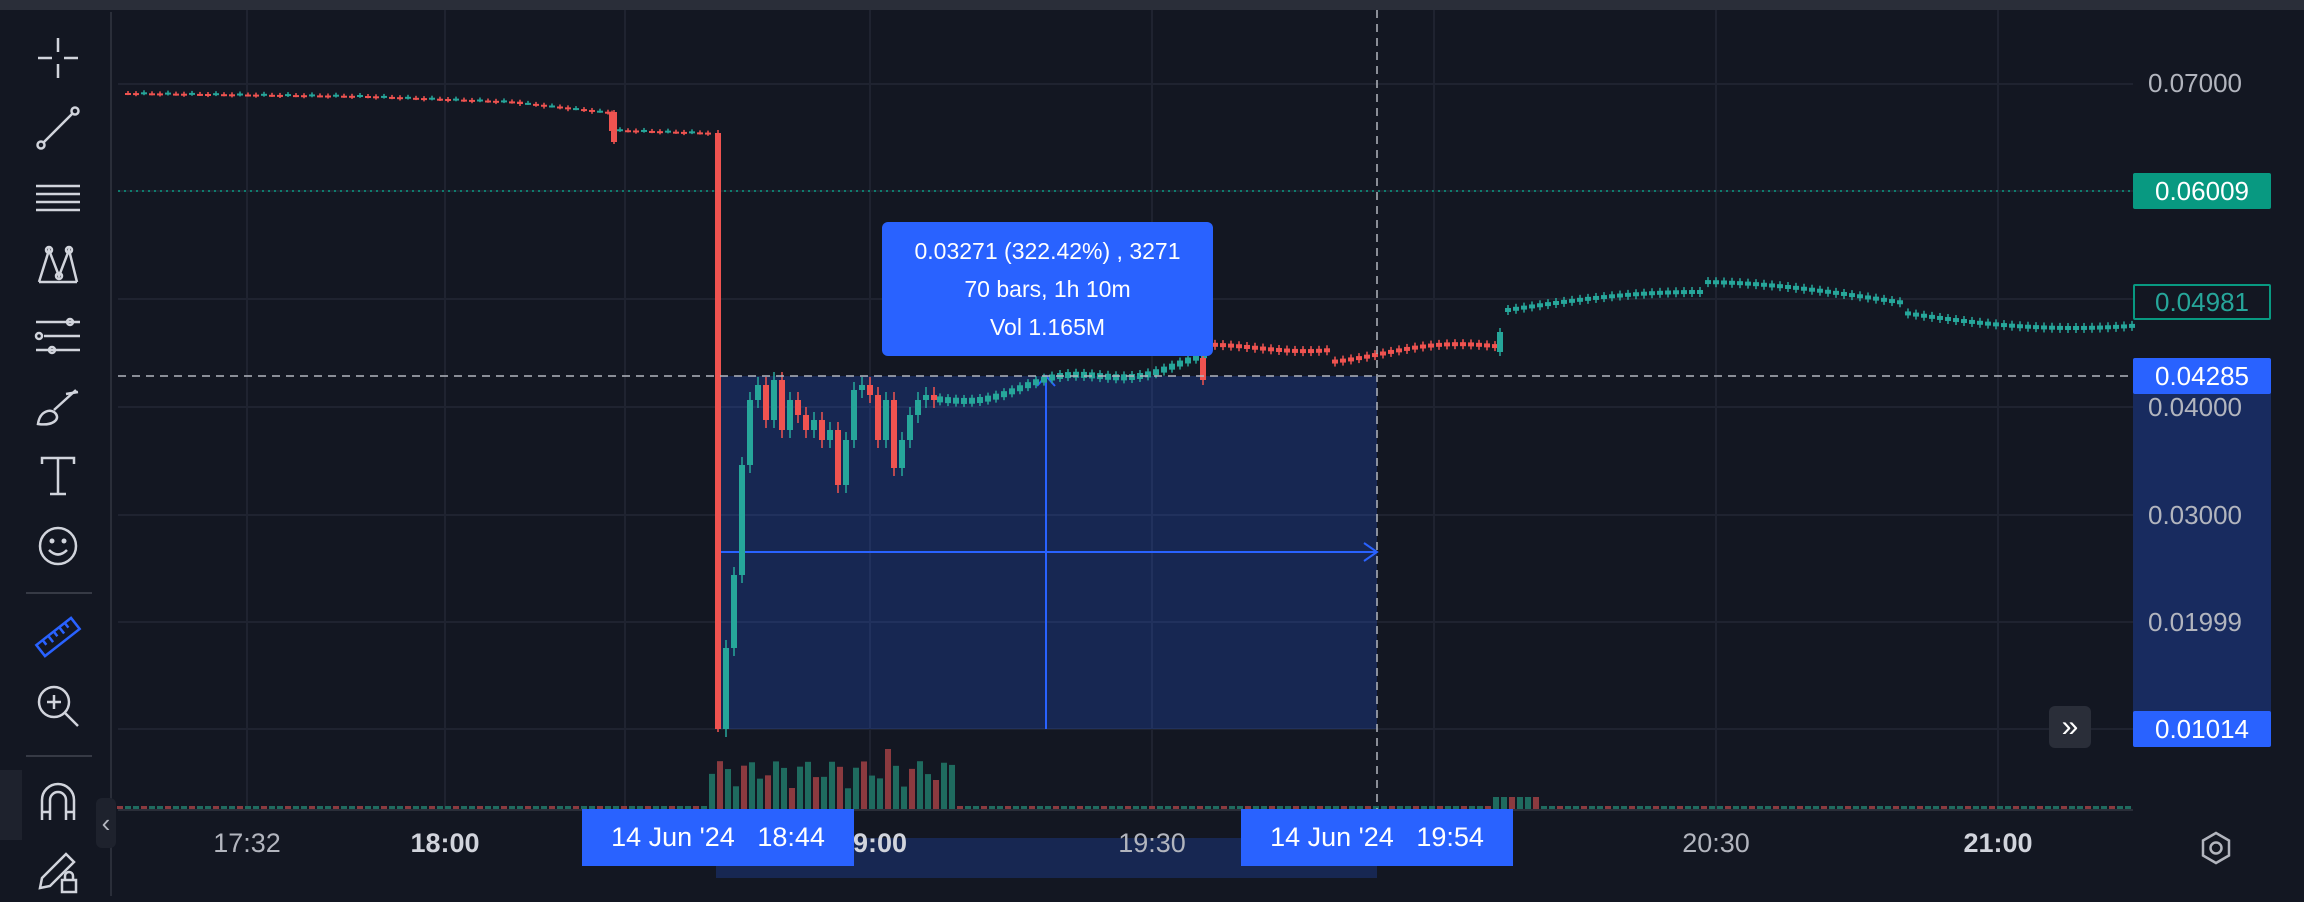 This screenshot has width=2304, height=902. I want to click on tool-pattern, so click(58, 266).